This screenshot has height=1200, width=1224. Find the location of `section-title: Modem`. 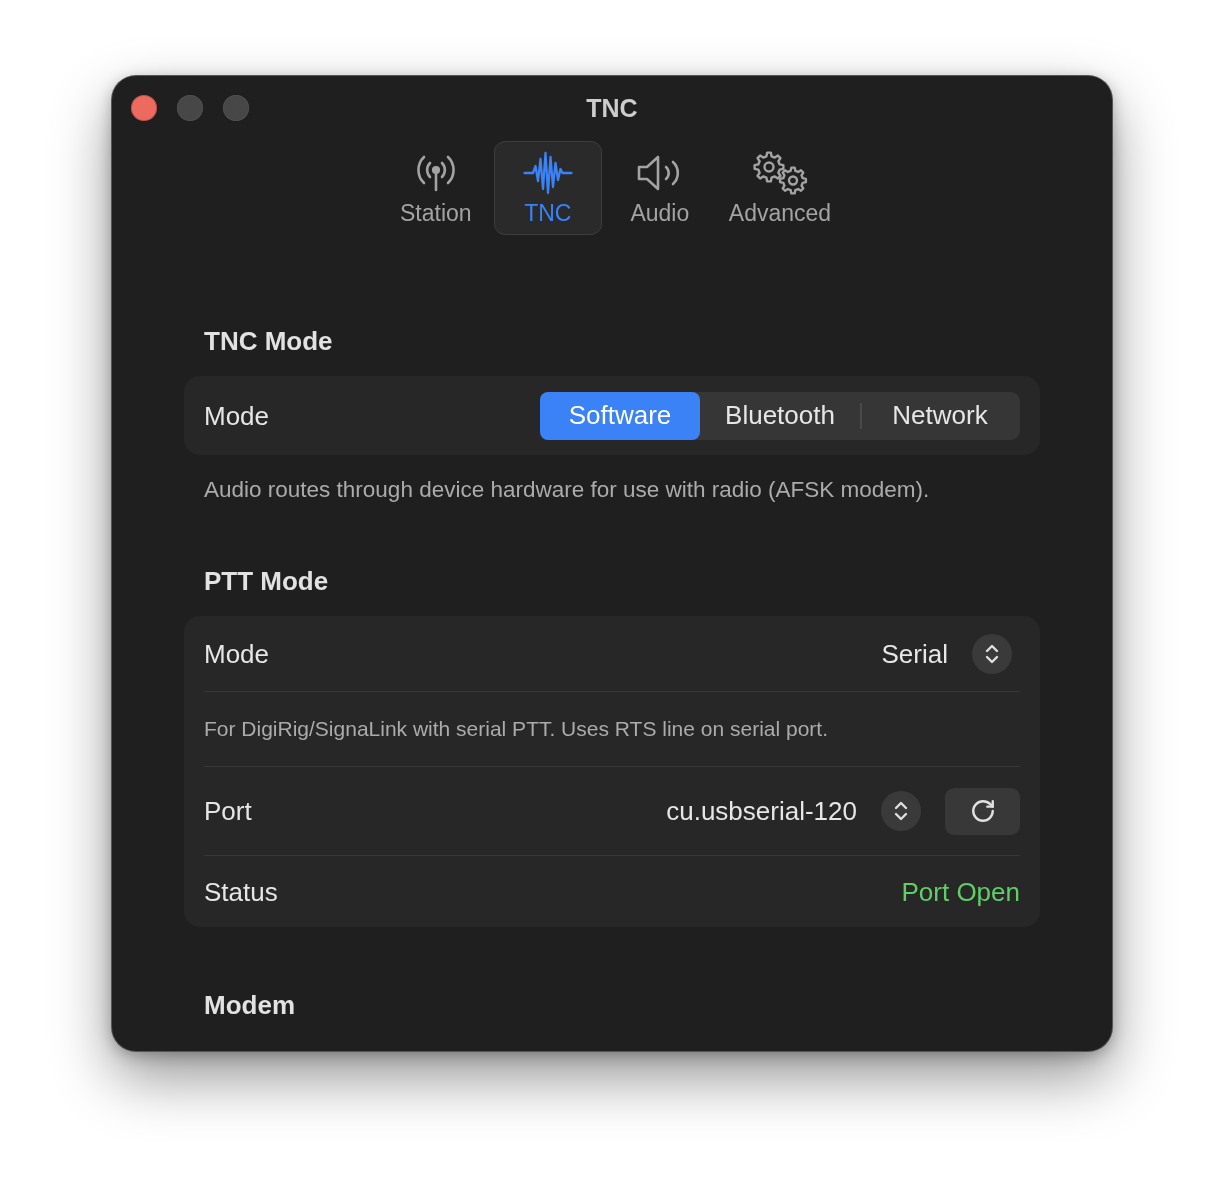

section-title: Modem is located at coordinates (249, 1005).